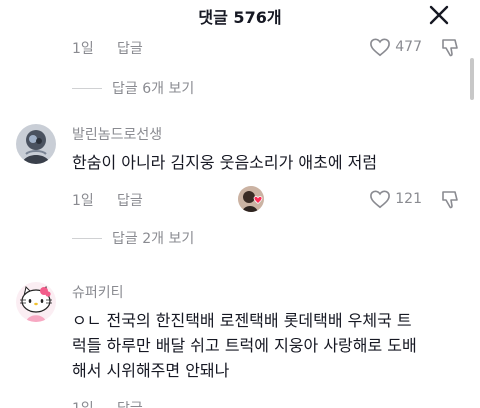 This screenshot has width=480, height=408. I want to click on like-button: 477, so click(395, 47).